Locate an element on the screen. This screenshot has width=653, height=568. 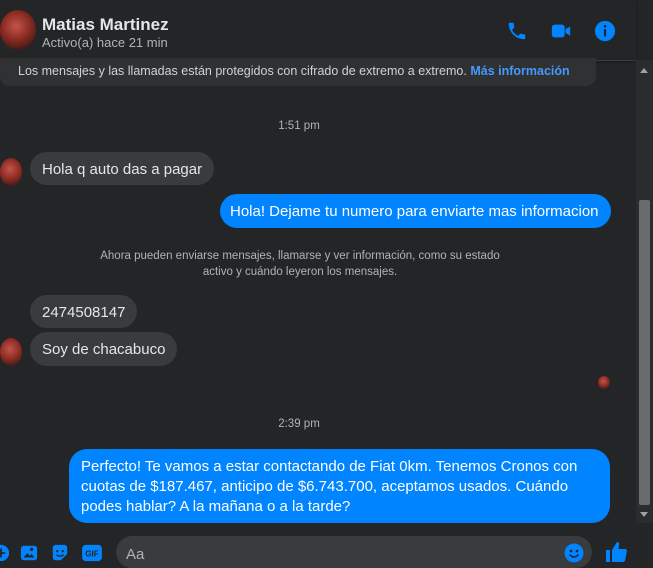
image-icon is located at coordinates (29, 553).